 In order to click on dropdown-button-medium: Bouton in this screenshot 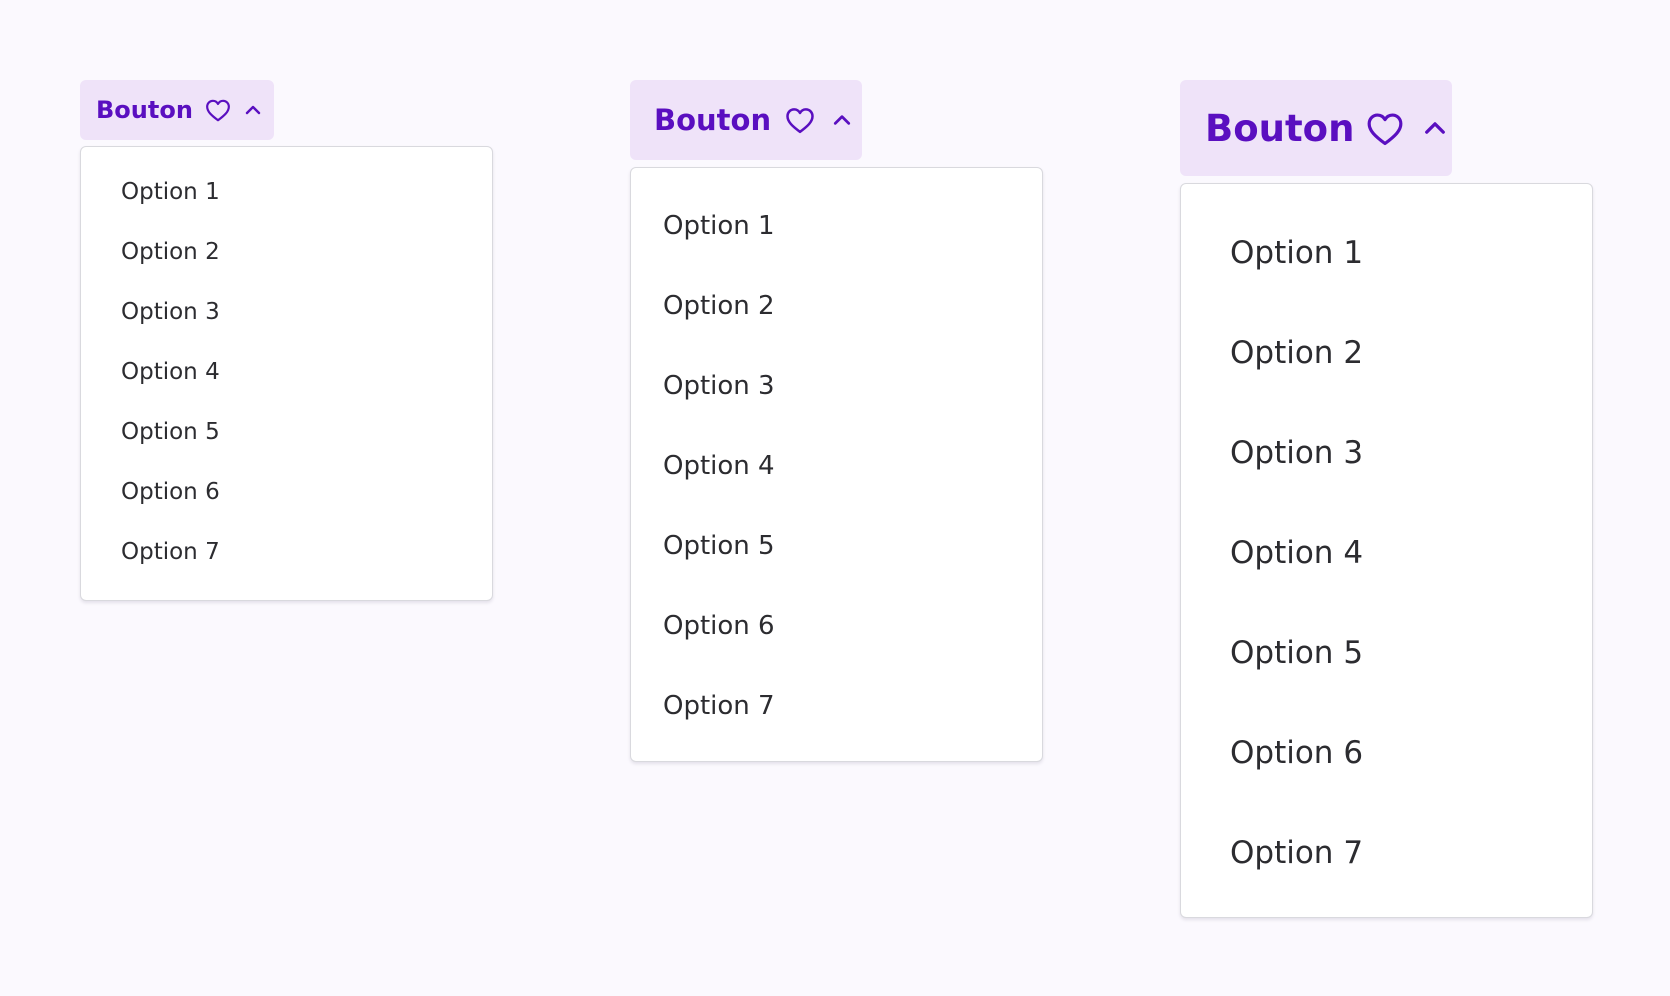, I will do `click(746, 120)`.